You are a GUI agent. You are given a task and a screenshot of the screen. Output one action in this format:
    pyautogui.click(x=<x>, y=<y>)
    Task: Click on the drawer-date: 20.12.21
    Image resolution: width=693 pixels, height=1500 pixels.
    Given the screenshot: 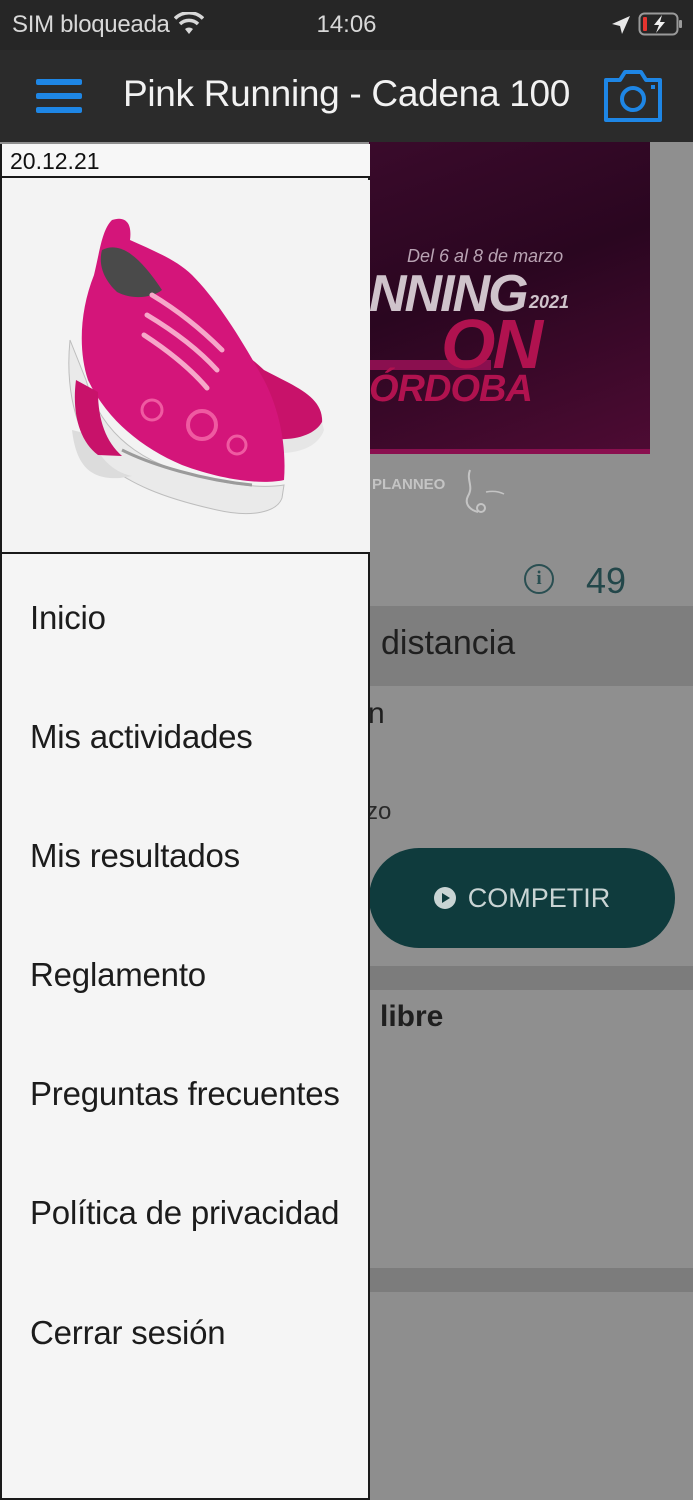 What is the action you would take?
    pyautogui.click(x=186, y=161)
    